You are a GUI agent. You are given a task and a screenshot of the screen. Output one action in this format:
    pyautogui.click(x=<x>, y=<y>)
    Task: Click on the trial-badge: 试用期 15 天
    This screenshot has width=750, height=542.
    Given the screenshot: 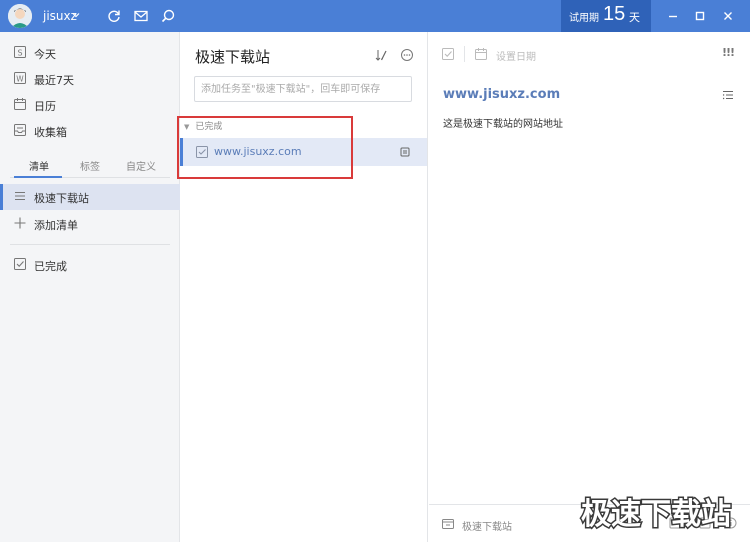 What is the action you would take?
    pyautogui.click(x=606, y=16)
    